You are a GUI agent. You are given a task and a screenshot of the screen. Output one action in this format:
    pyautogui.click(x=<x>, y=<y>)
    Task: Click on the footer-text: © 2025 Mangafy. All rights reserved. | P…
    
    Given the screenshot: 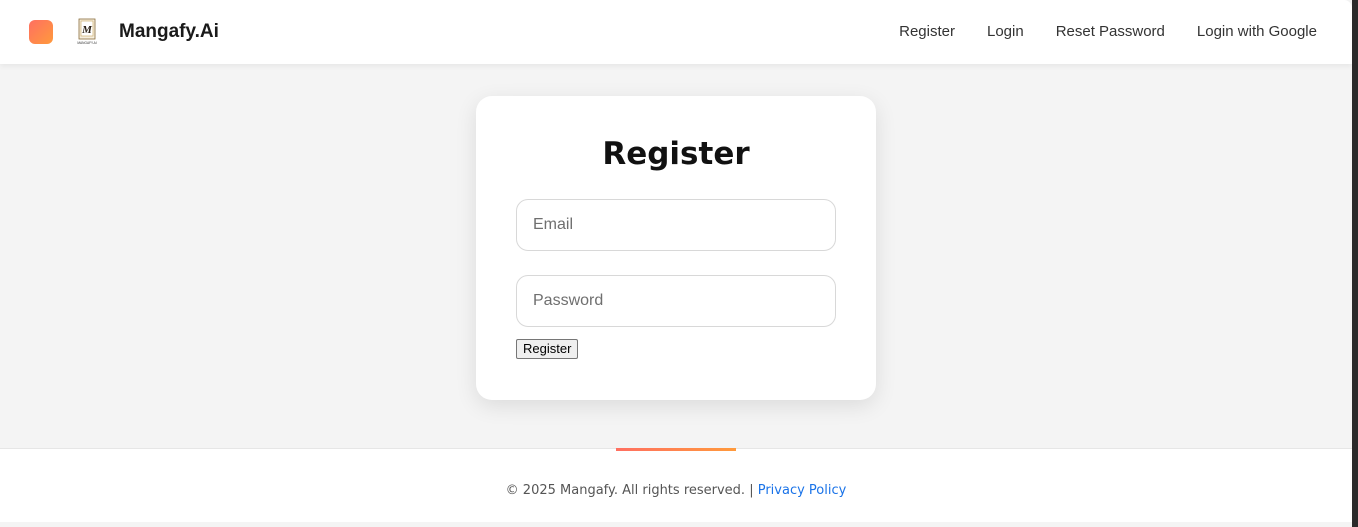 What is the action you would take?
    pyautogui.click(x=676, y=491)
    